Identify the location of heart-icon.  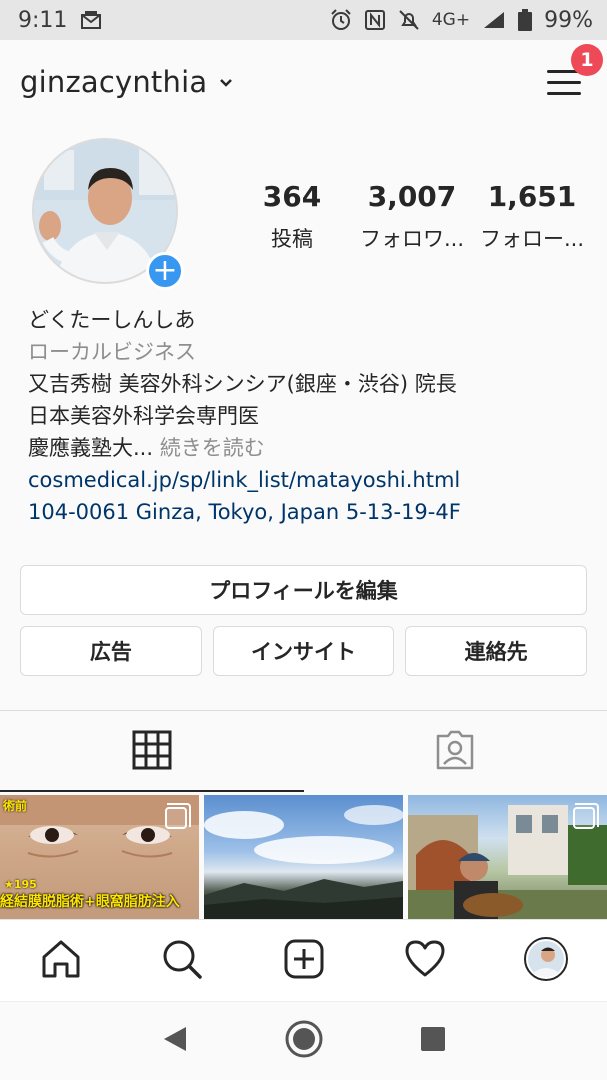
(425, 961).